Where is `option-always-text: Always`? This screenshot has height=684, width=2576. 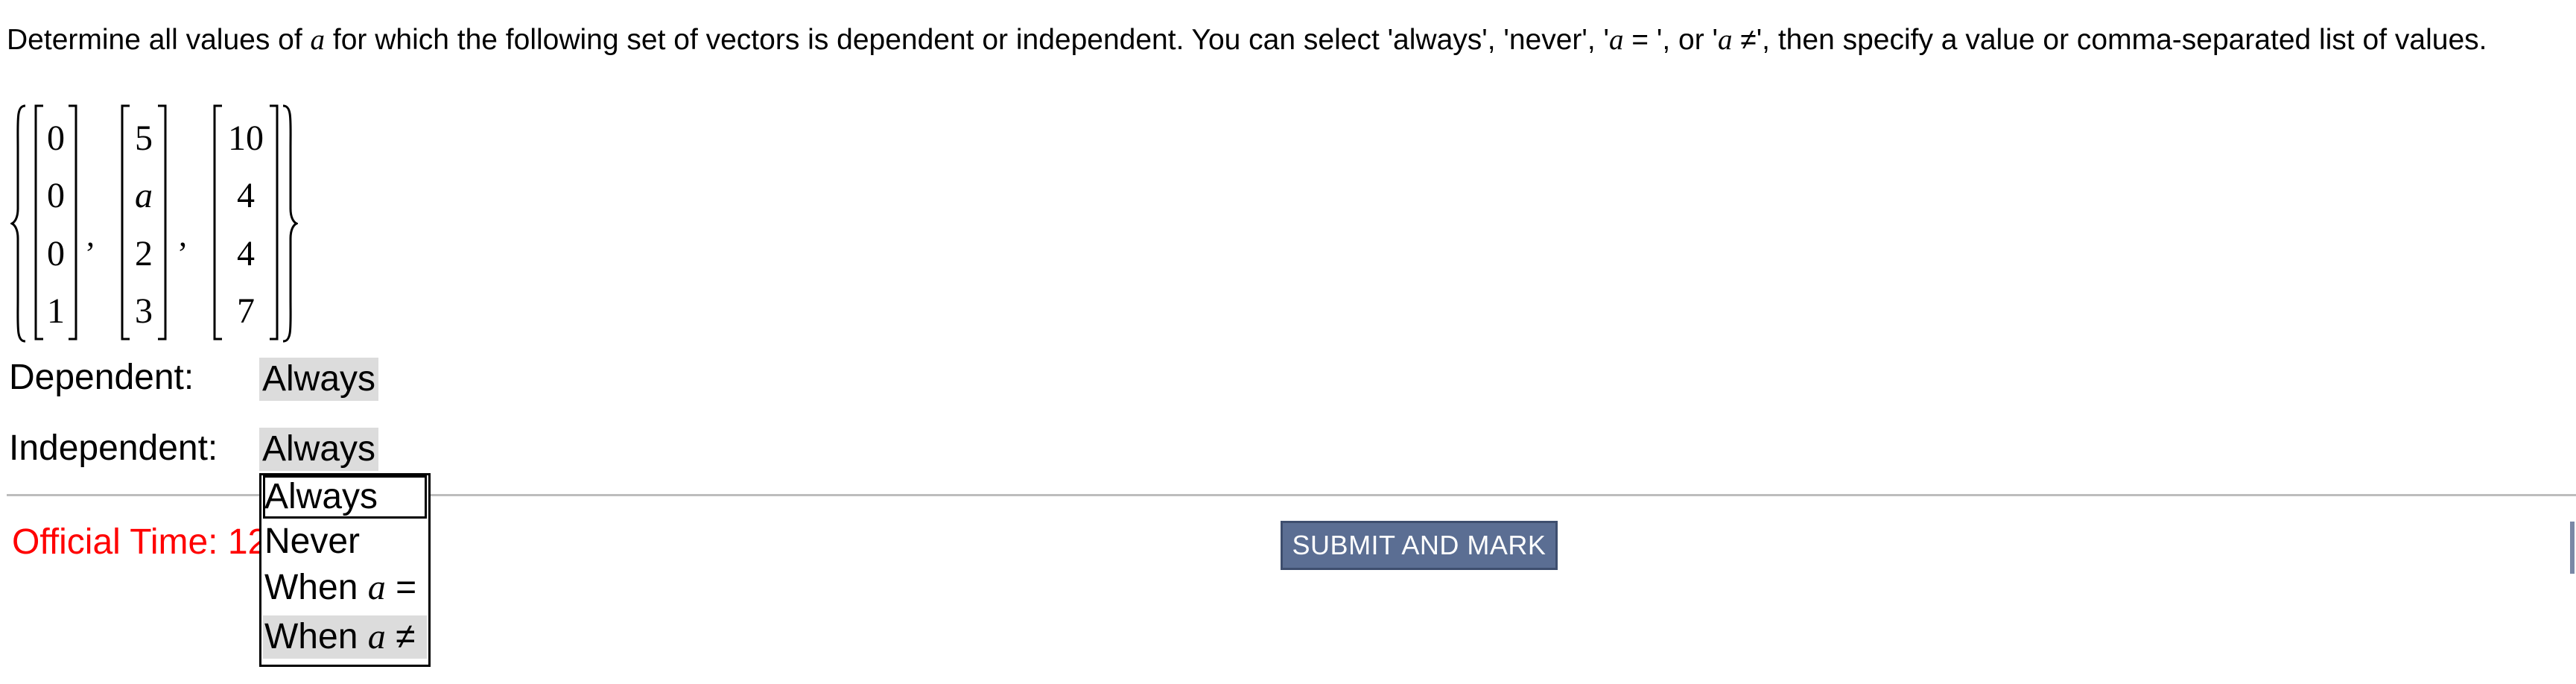 option-always-text: Always is located at coordinates (321, 496).